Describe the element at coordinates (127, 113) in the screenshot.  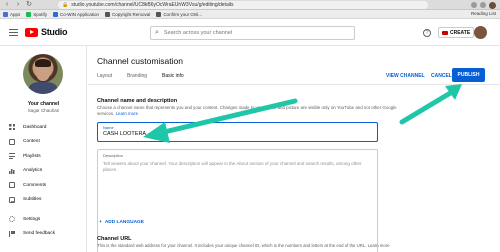
I see `learn-more-link: Learn more` at that location.